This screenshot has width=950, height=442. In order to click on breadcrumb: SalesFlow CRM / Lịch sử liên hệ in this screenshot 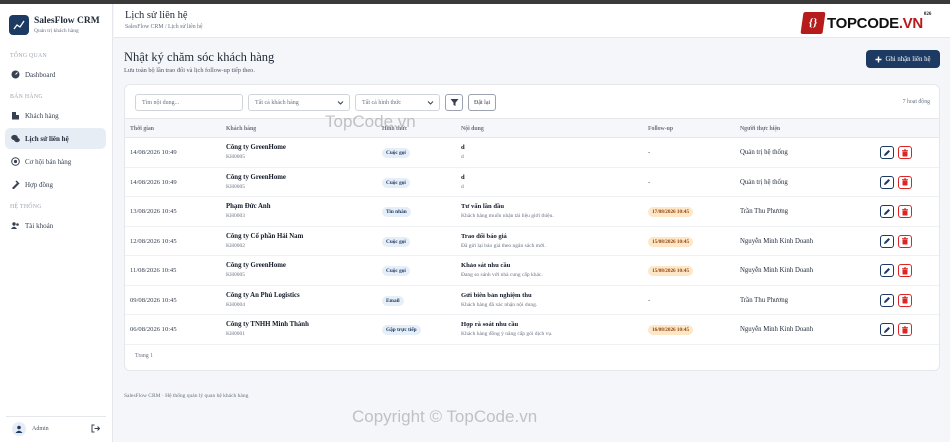, I will do `click(164, 27)`.